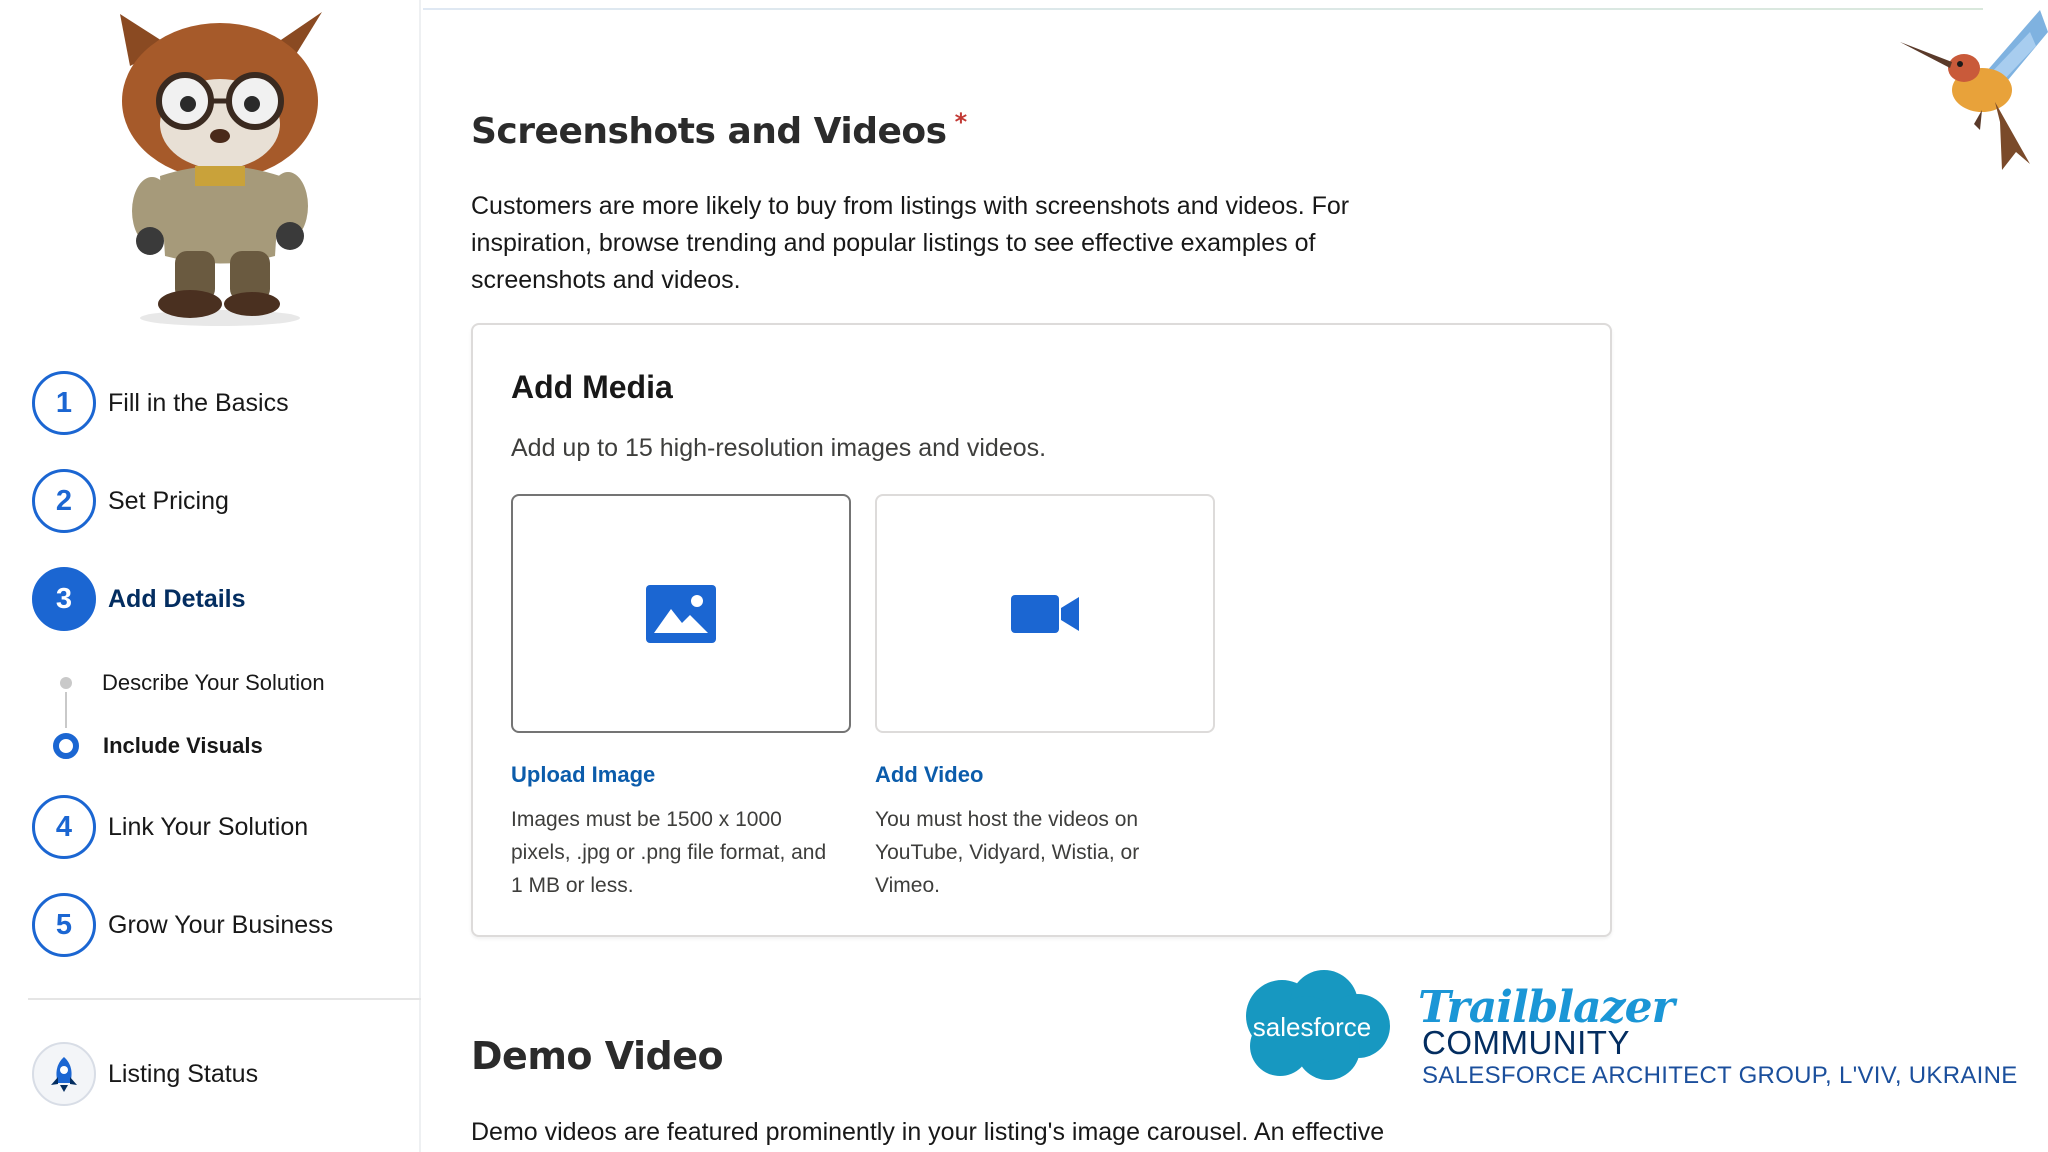 The height and width of the screenshot is (1152, 2048). I want to click on substep-describe-solution: Describe Your Solution, so click(188, 683).